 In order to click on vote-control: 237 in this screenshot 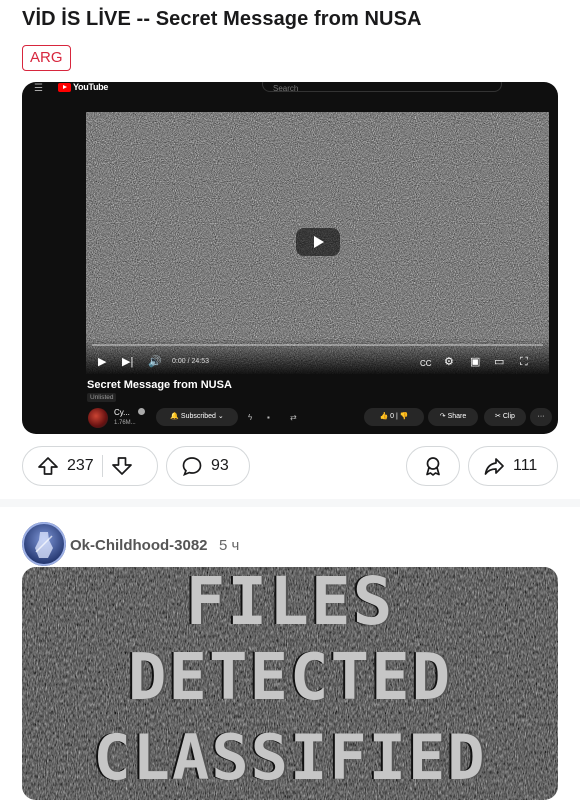, I will do `click(90, 466)`.